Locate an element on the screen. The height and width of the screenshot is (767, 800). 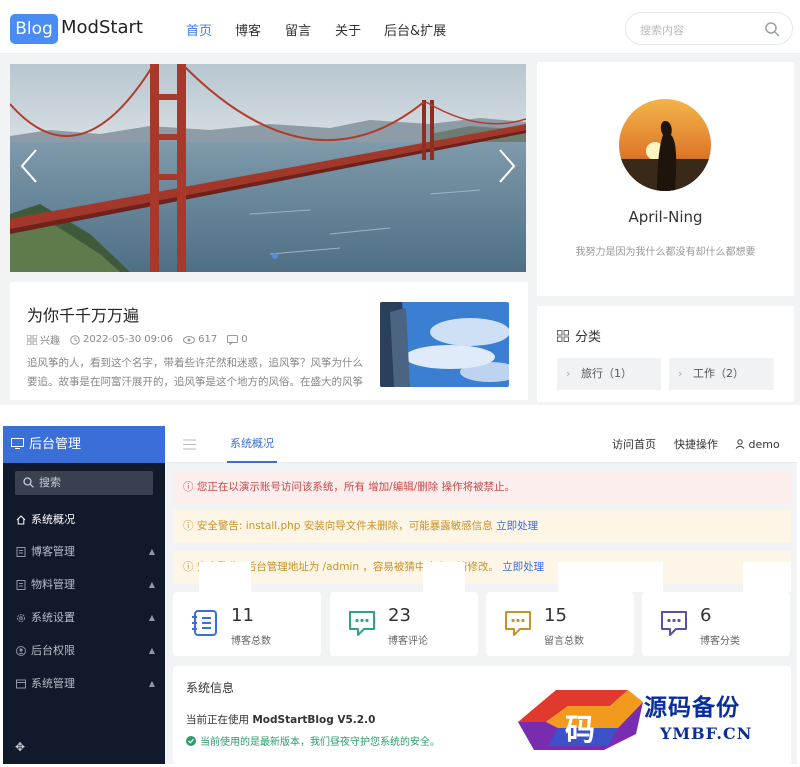
profile-name: April-Ning is located at coordinates (665, 217).